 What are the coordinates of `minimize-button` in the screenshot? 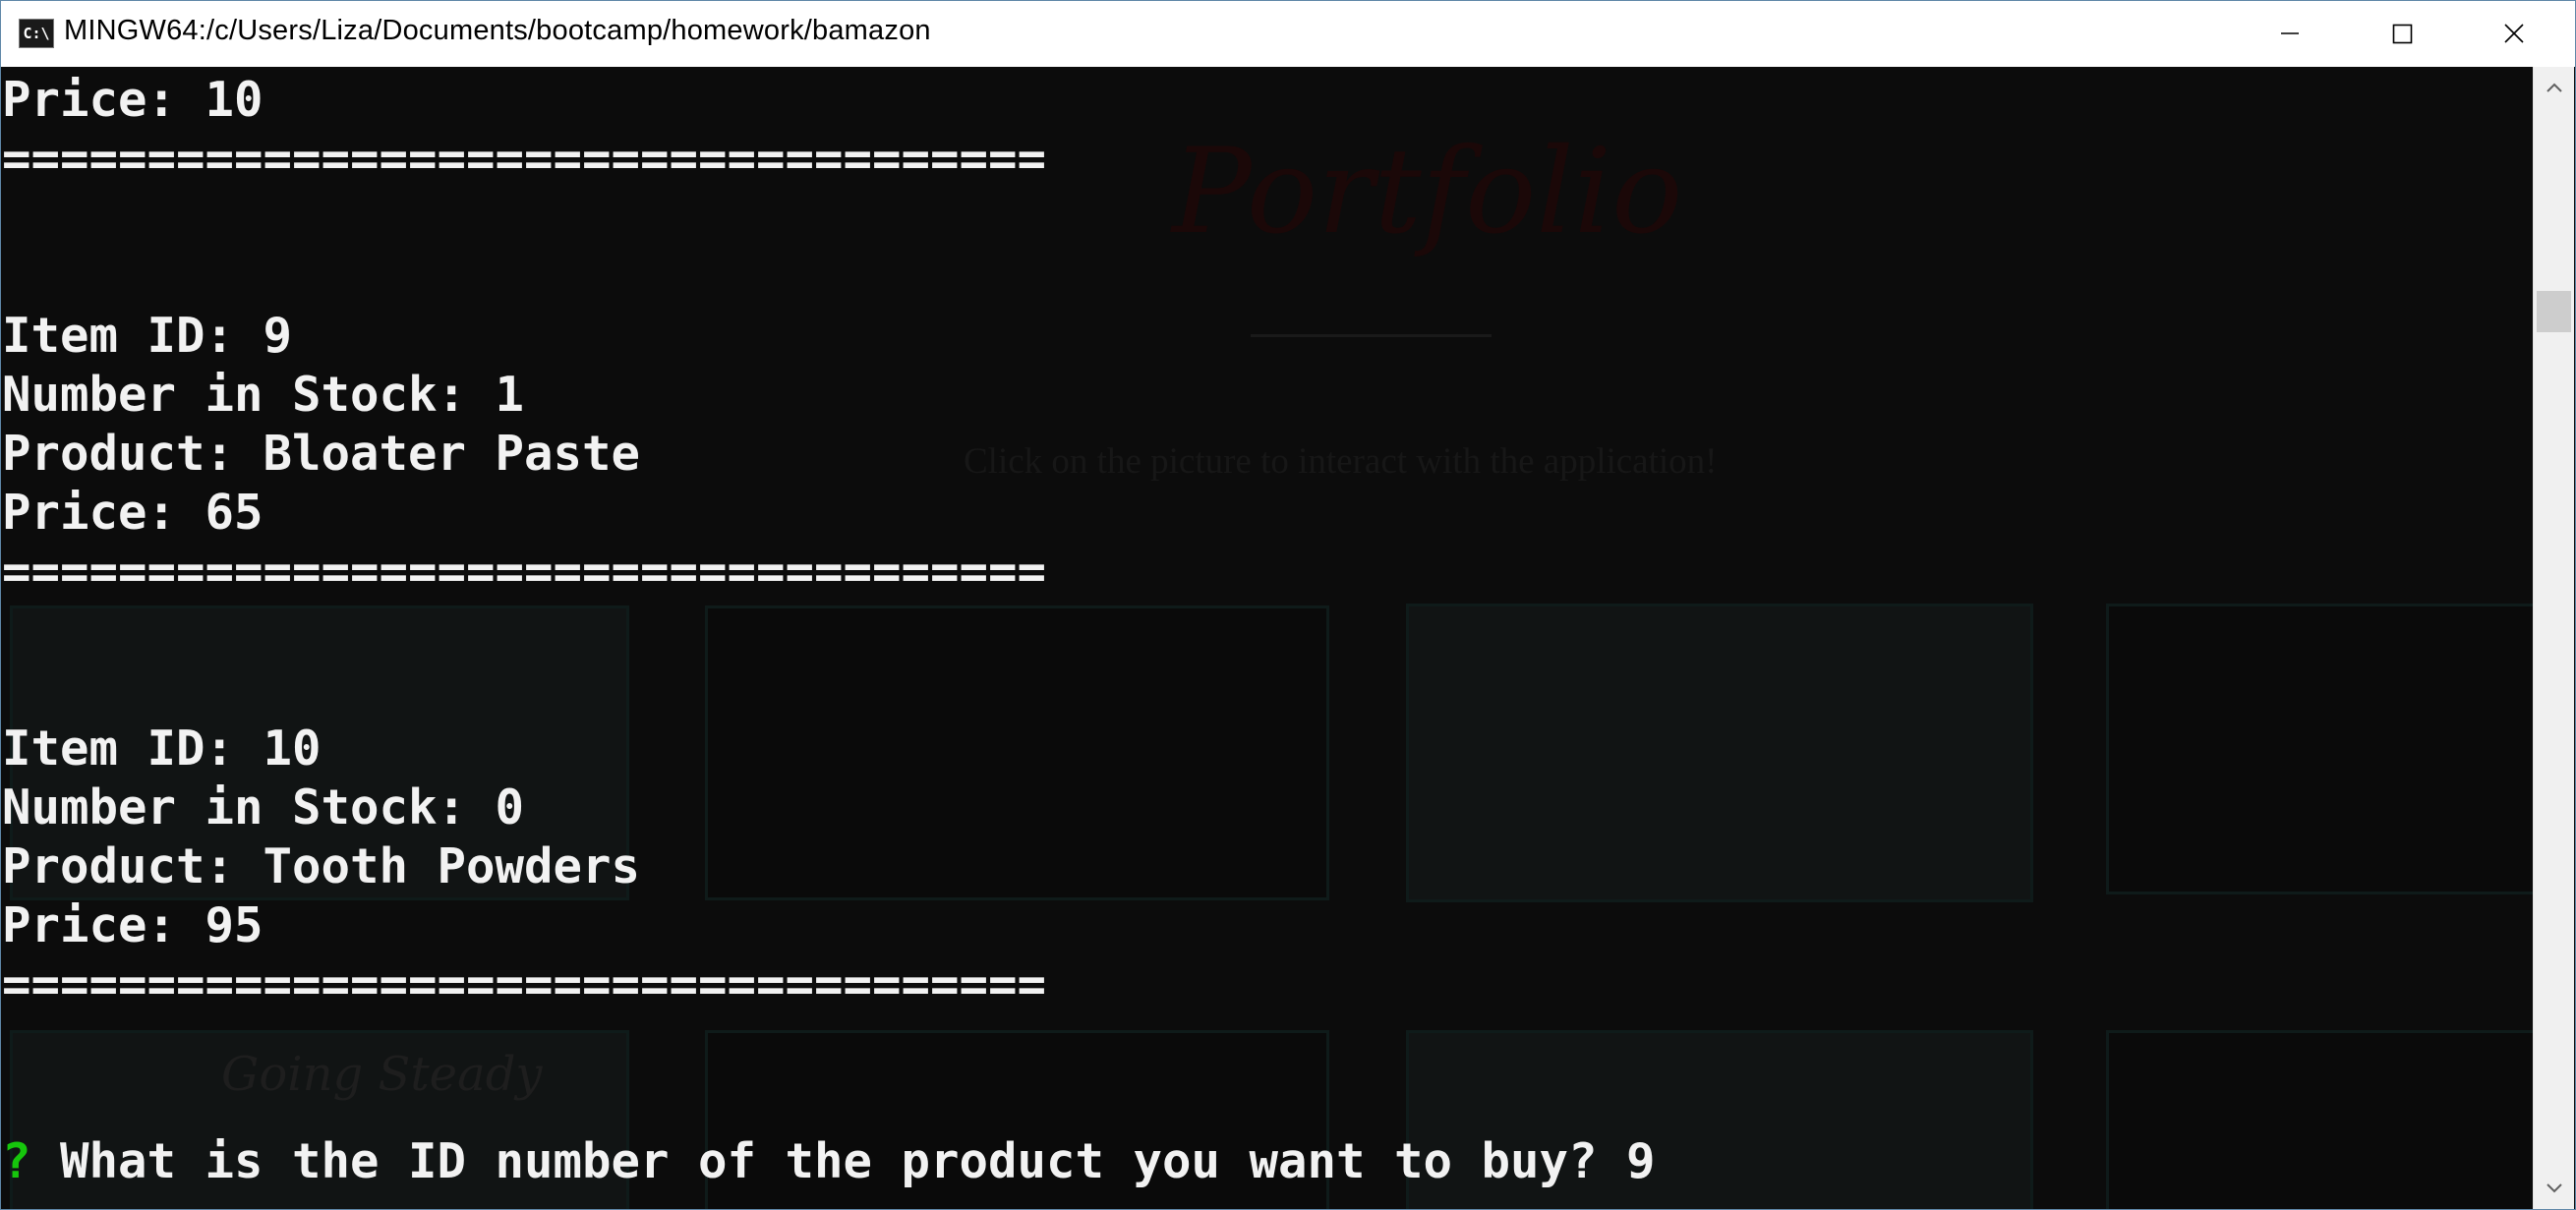 It's located at (2290, 33).